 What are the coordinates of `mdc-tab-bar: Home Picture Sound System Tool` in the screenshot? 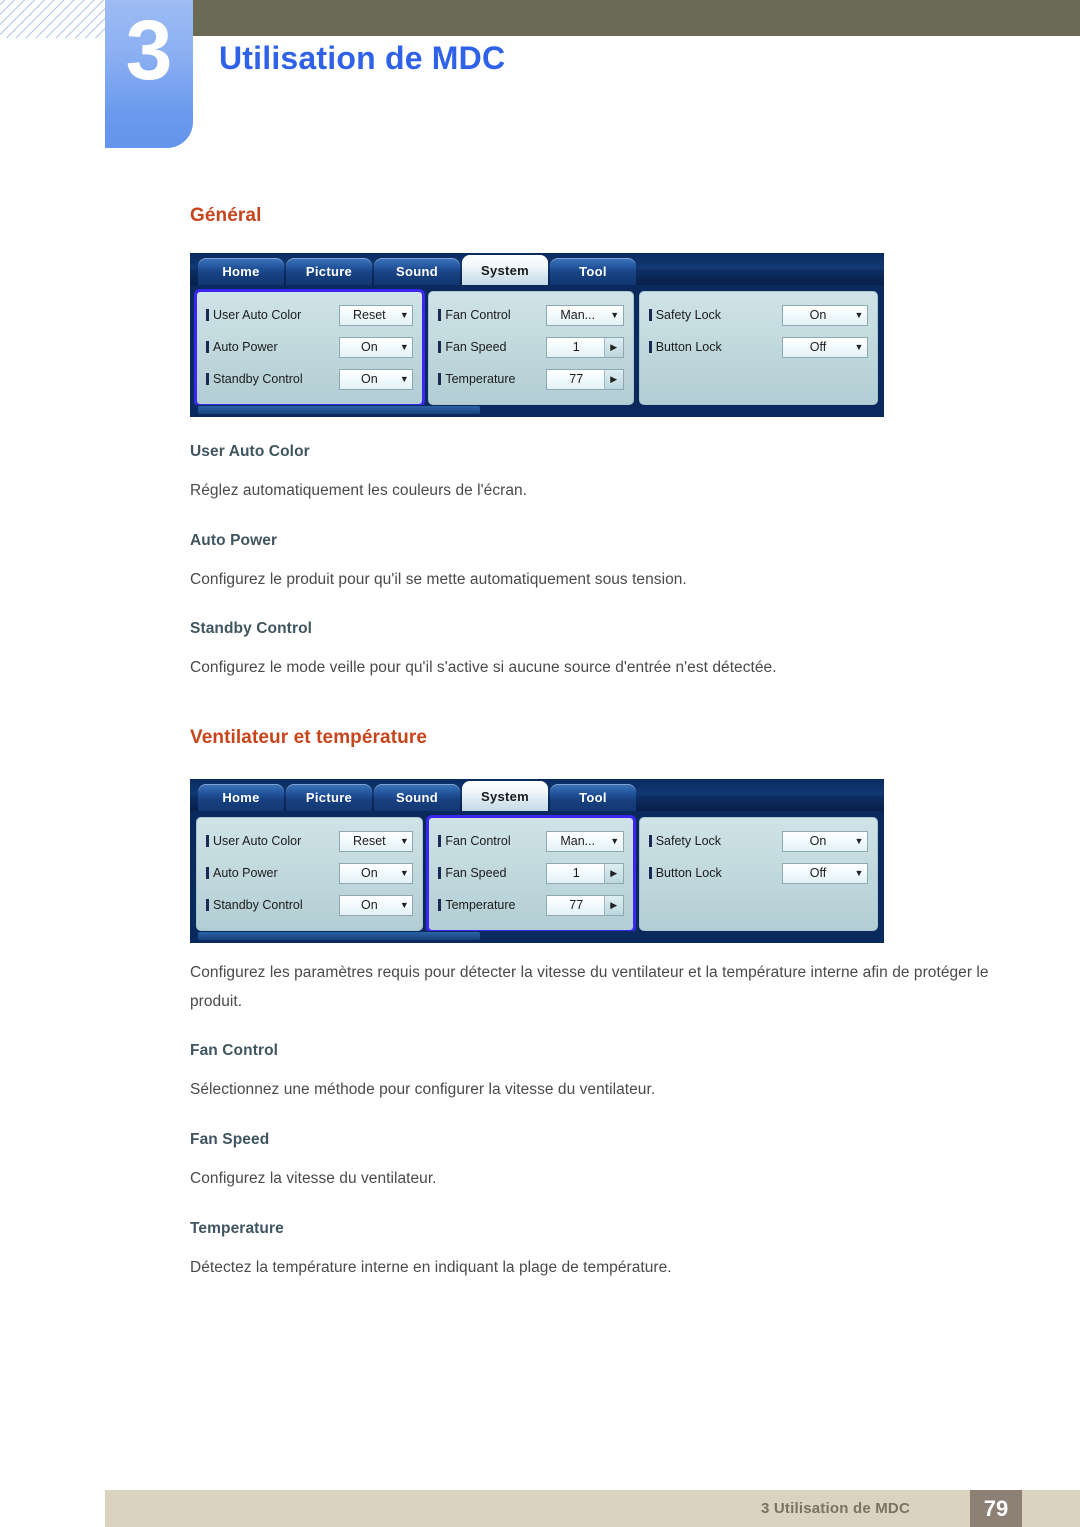 It's located at (537, 795).